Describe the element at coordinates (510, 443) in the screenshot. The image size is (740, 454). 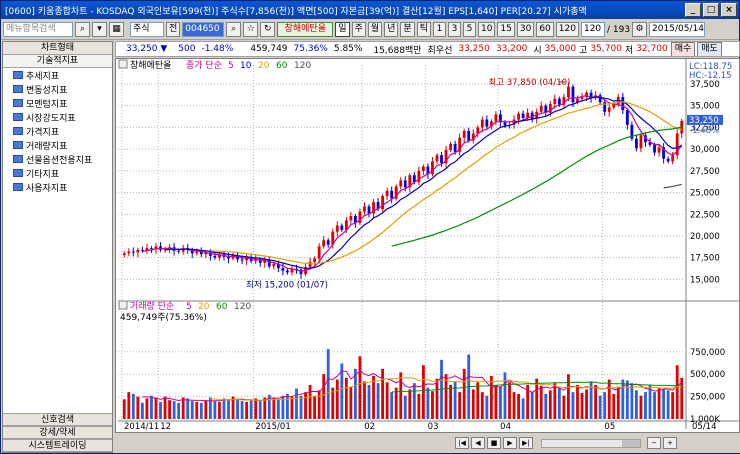
I see `nav-next-icon: ▶` at that location.